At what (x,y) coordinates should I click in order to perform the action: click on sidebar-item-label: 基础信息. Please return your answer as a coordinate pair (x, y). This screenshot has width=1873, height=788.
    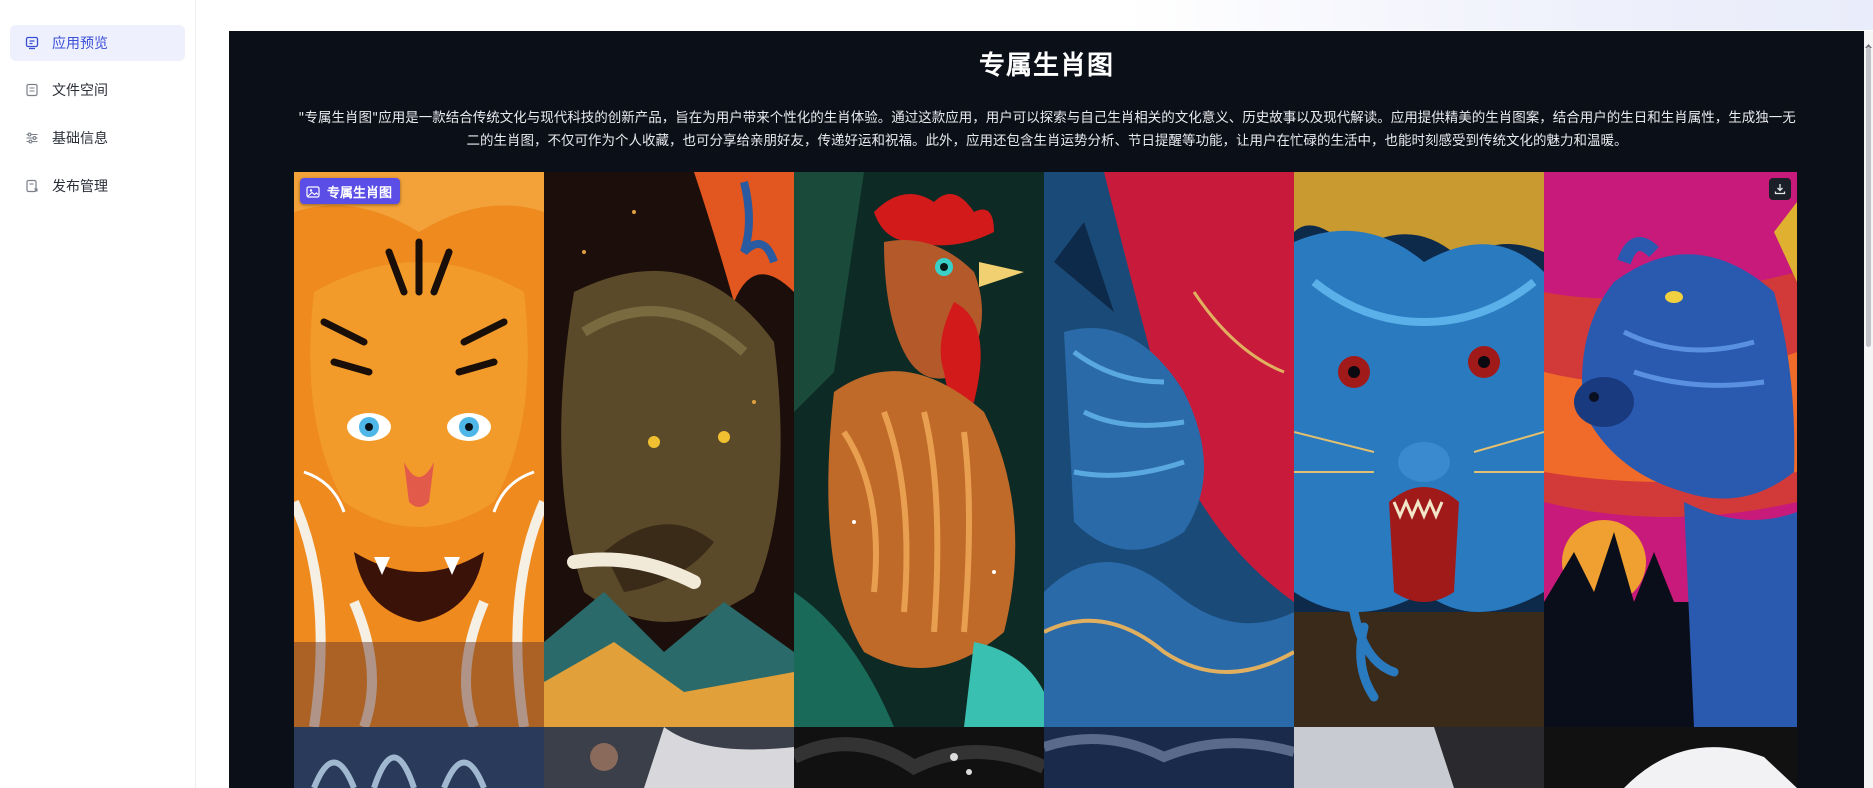
    Looking at the image, I should click on (80, 139).